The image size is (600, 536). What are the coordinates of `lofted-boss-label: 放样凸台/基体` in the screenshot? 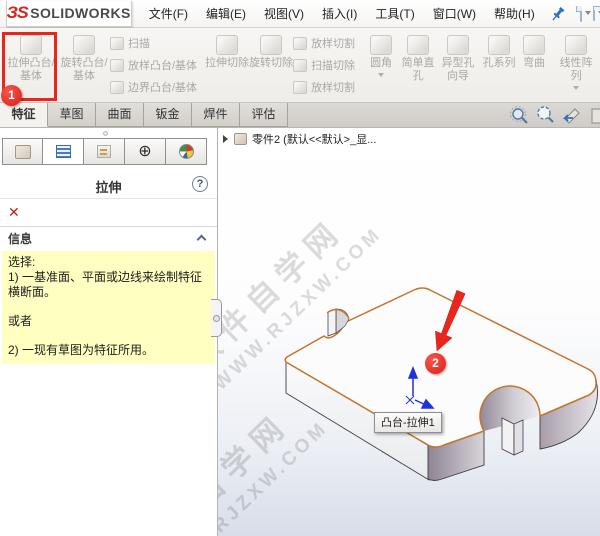 It's located at (163, 65).